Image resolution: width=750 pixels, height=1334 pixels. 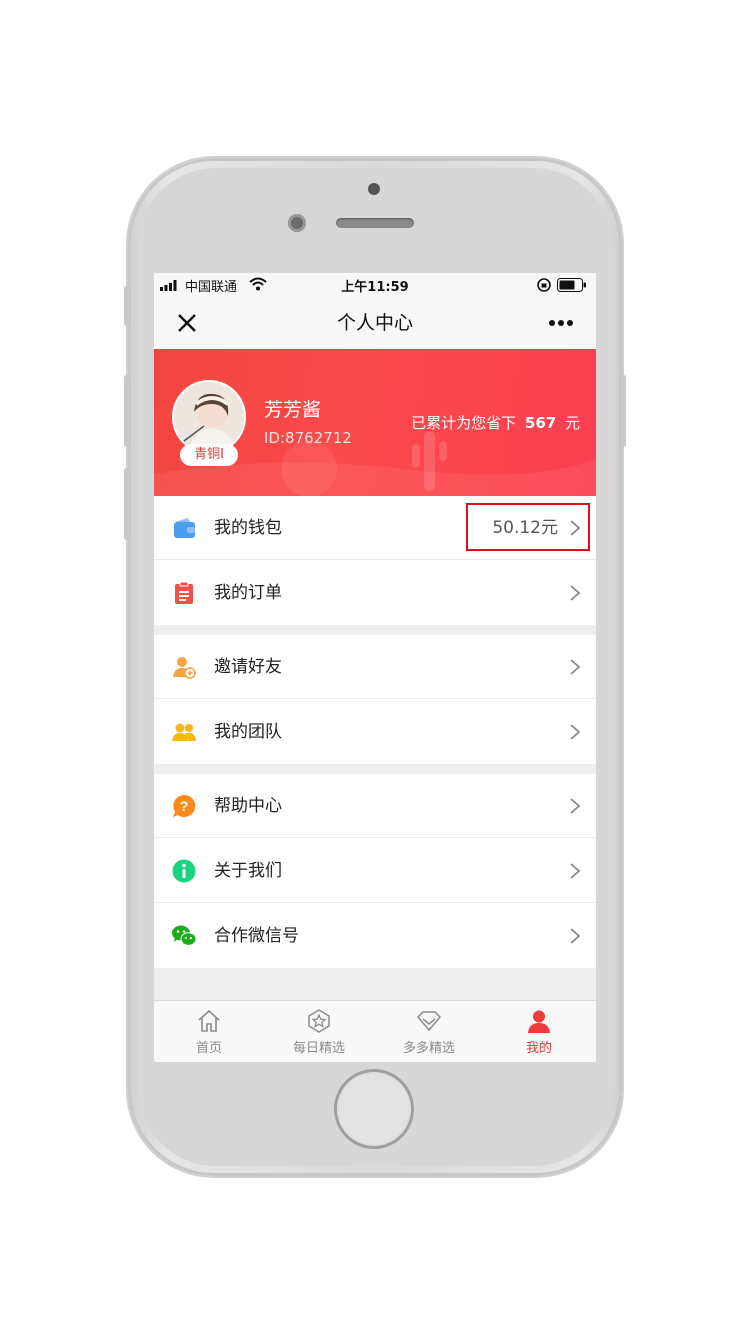 What do you see at coordinates (126, 504) in the screenshot?
I see `volume-down-button` at bounding box center [126, 504].